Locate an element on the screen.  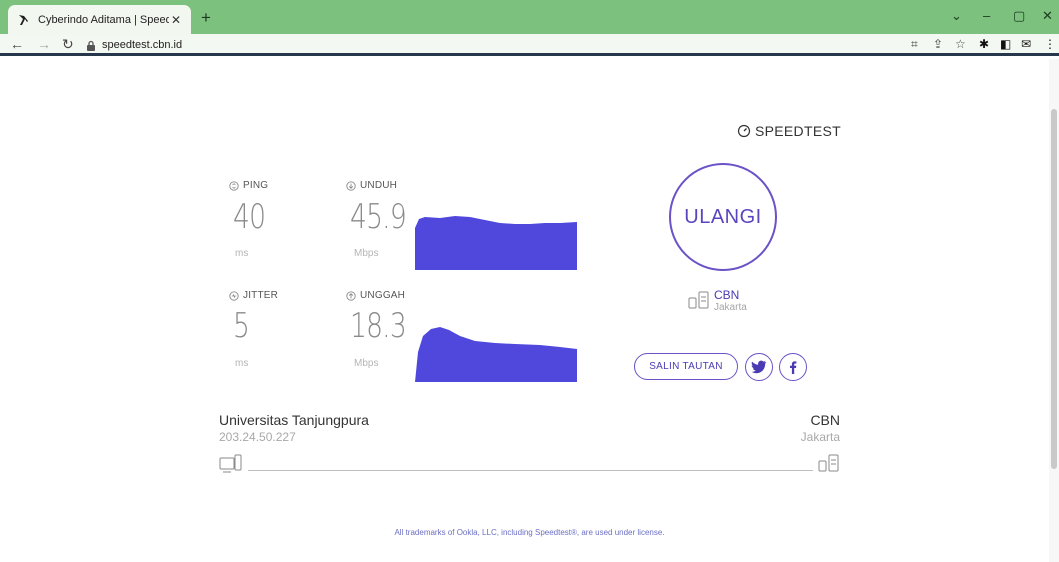
scrollbar-thumb is located at coordinates (1054, 289).